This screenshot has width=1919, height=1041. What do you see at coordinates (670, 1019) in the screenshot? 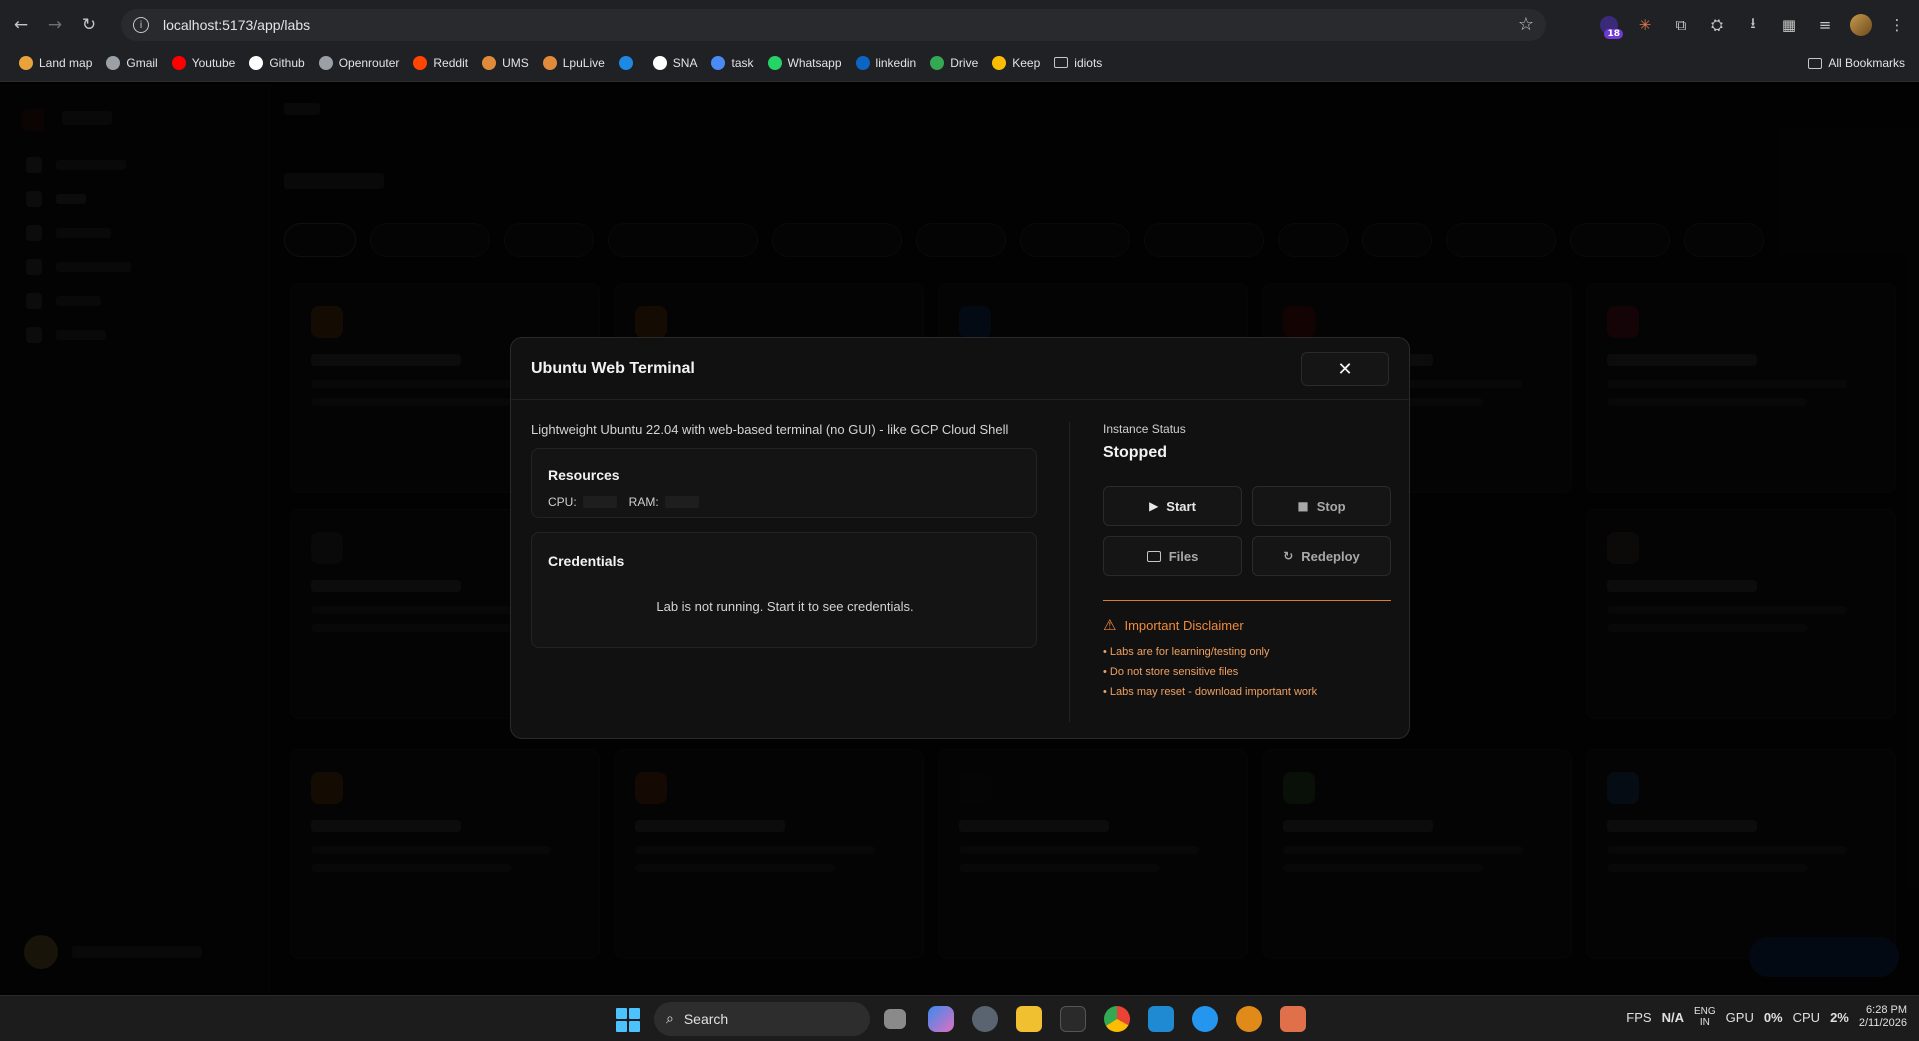
I see `search-icon: ⌕` at bounding box center [670, 1019].